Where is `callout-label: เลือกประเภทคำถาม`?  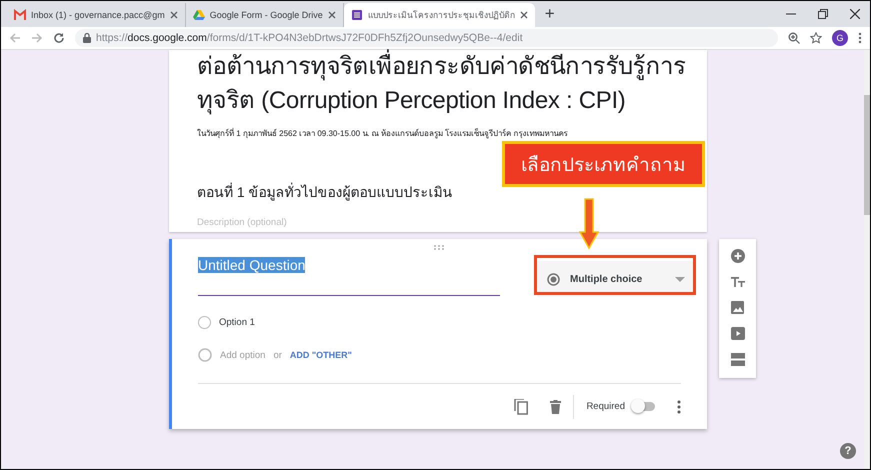
callout-label: เลือกประเภทคำถาม is located at coordinates (603, 164).